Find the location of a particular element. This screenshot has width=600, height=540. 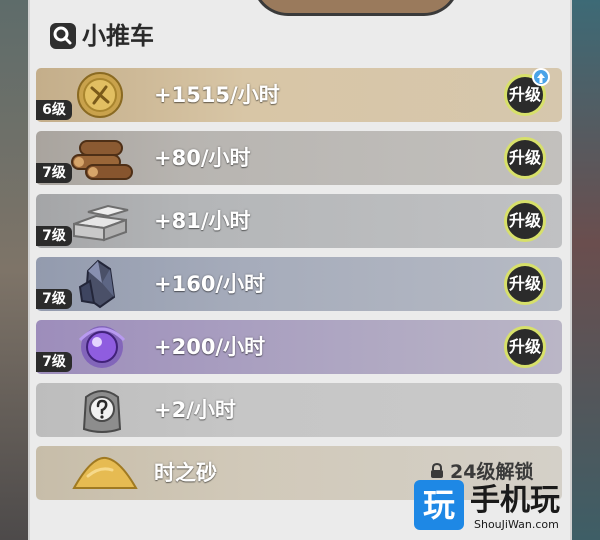

production-rate: +80/小时 is located at coordinates (202, 158).